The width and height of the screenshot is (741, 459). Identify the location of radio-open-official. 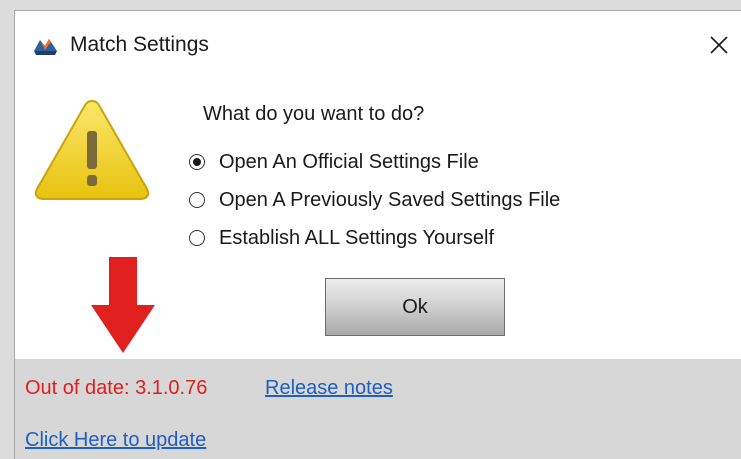
(197, 162).